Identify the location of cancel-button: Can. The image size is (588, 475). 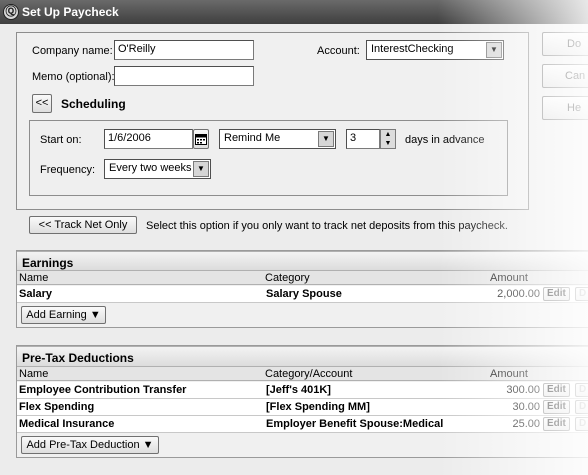
(565, 76).